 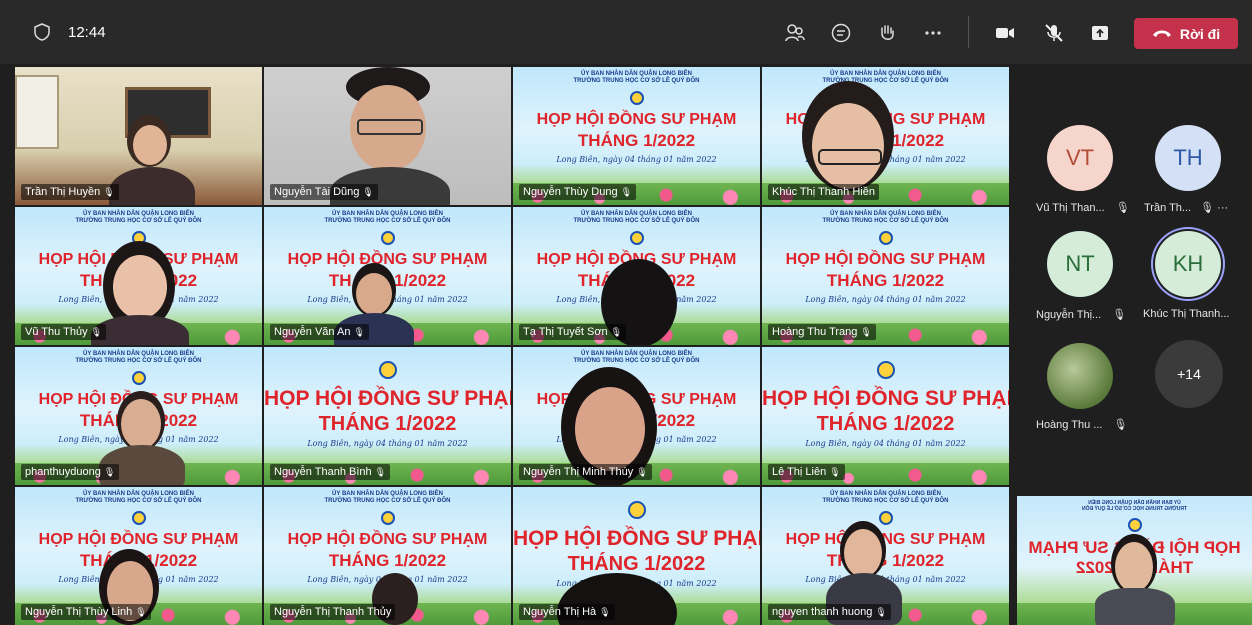 What do you see at coordinates (1188, 264) in the screenshot?
I see `avatar-speaking: KH` at bounding box center [1188, 264].